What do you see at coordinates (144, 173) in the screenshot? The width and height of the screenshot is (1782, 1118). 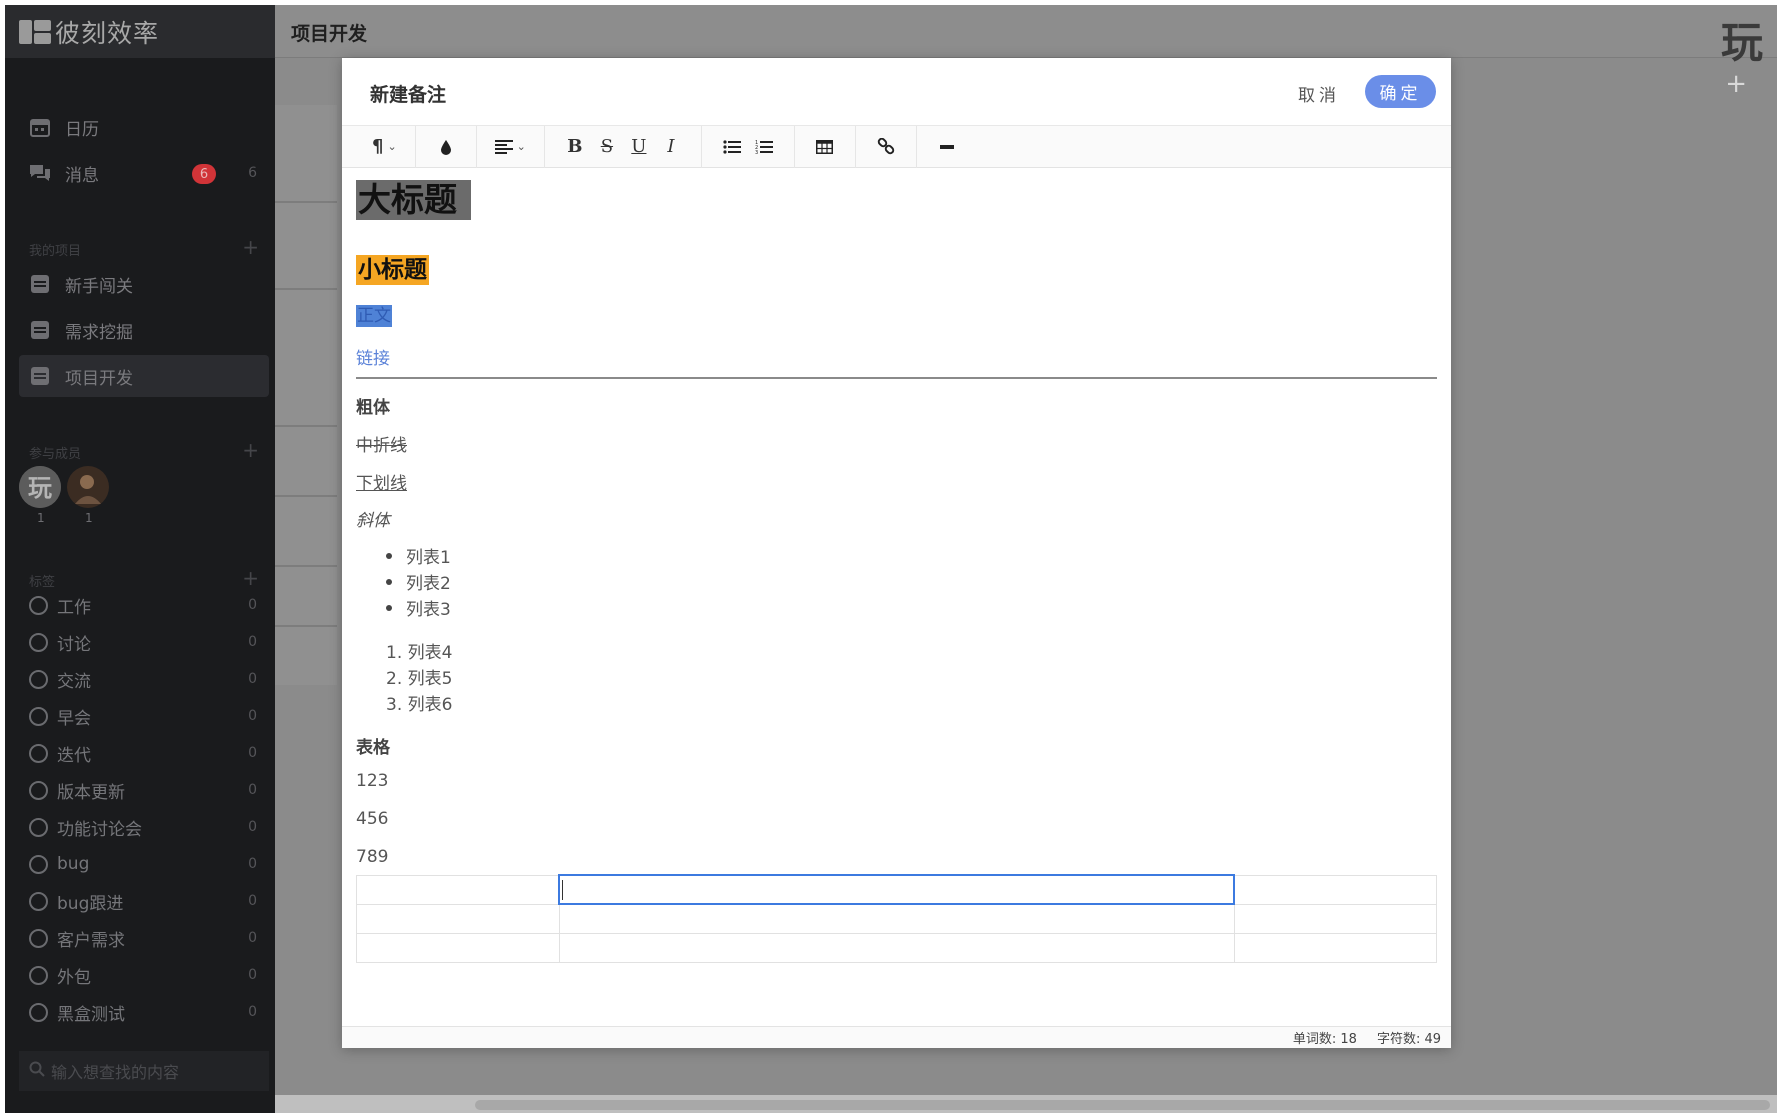 I see `nav-messages: 消息 6 6` at bounding box center [144, 173].